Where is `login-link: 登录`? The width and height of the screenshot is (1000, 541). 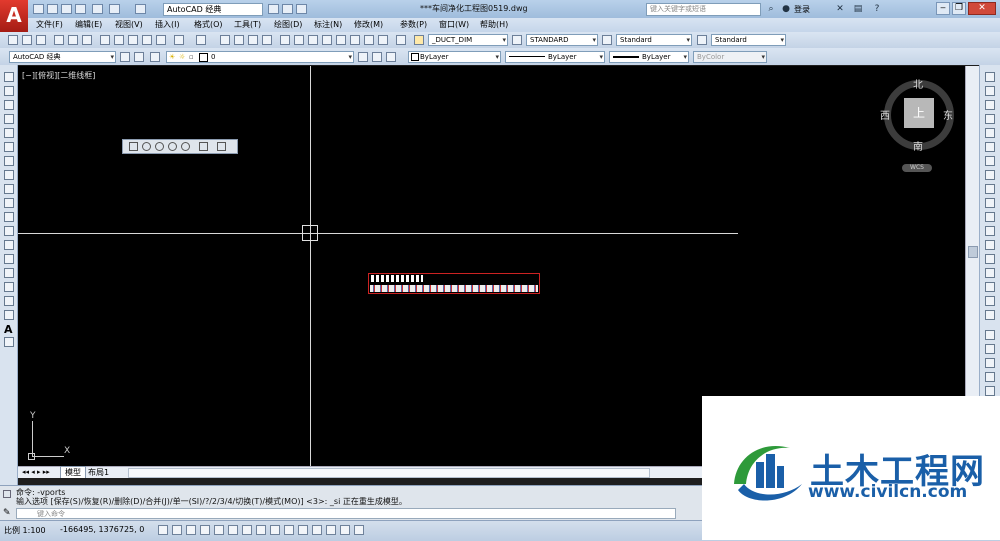
login-link: 登录 is located at coordinates (802, 9).